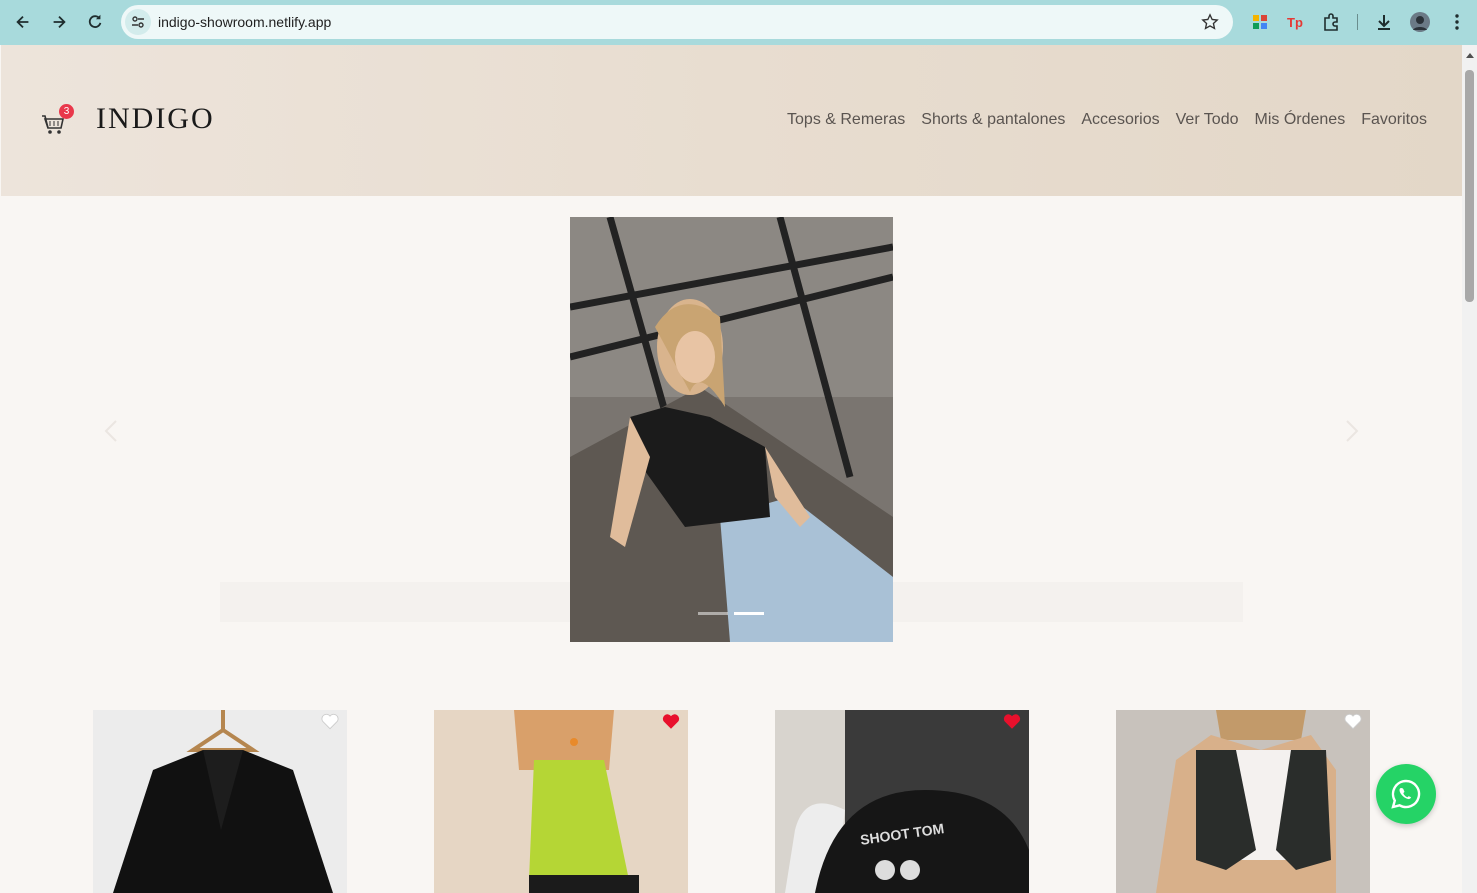 The width and height of the screenshot is (1477, 893). I want to click on profile-avatar-icon, so click(1420, 22).